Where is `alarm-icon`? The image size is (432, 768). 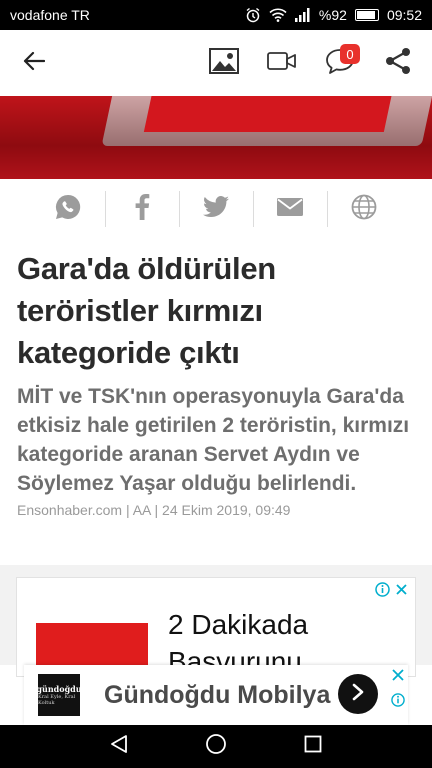
alarm-icon is located at coordinates (253, 15).